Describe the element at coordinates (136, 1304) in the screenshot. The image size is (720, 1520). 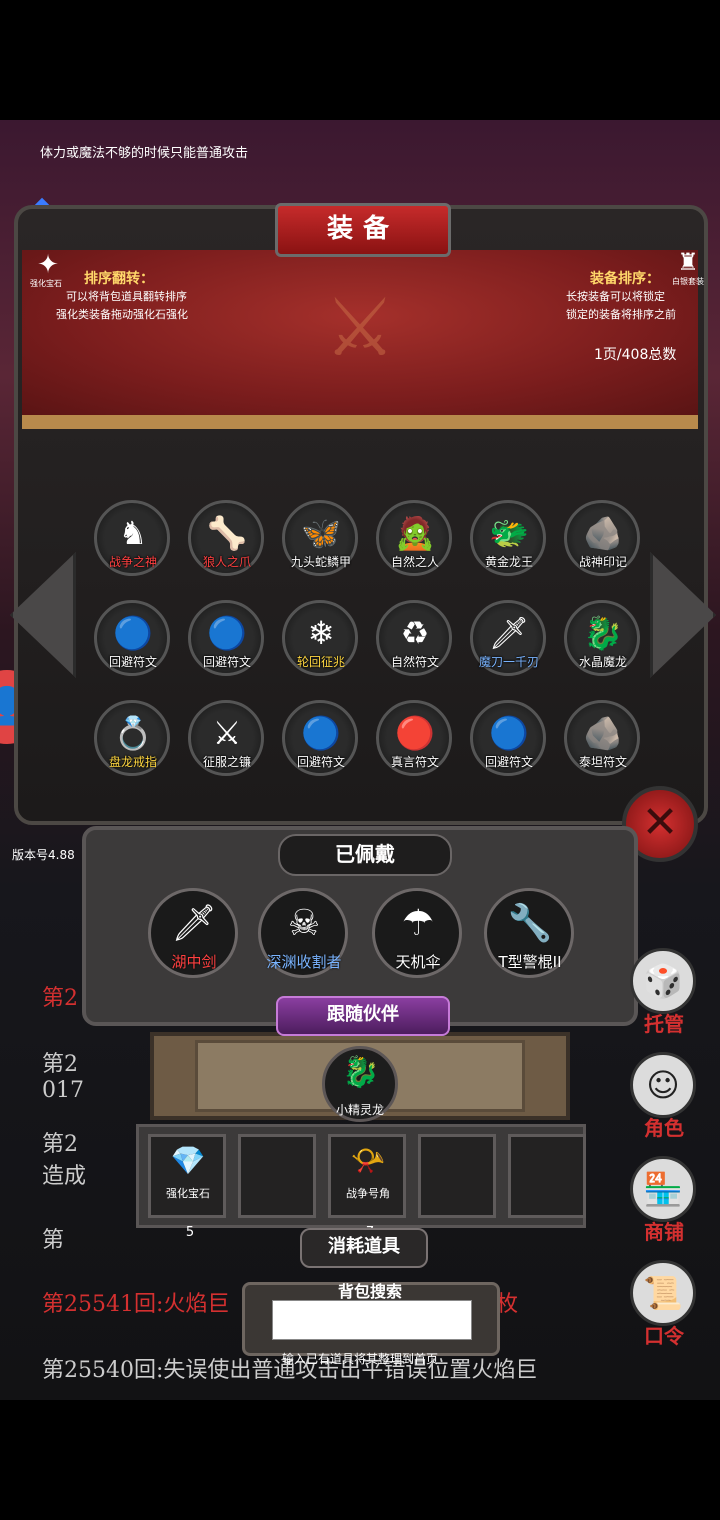
I see `log-line: 第25541回:火焰巨` at that location.